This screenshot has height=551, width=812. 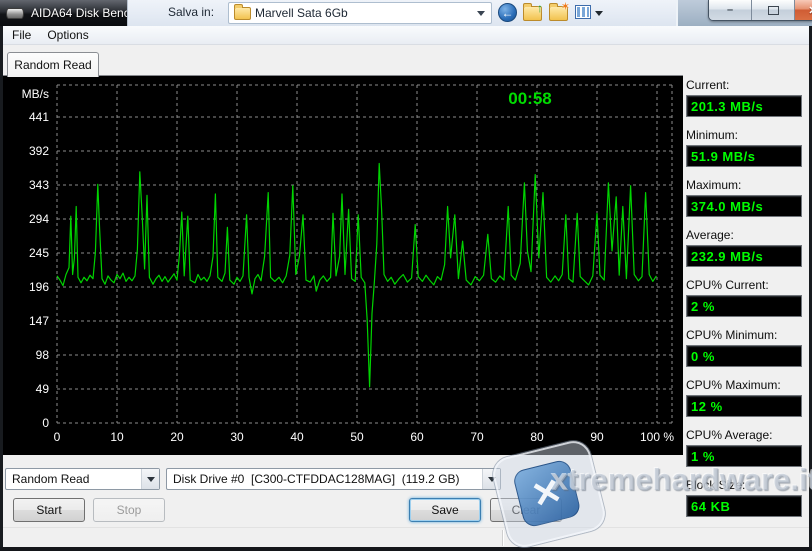 What do you see at coordinates (45, 423) in the screenshot?
I see `y-axis-tick-label: 0` at bounding box center [45, 423].